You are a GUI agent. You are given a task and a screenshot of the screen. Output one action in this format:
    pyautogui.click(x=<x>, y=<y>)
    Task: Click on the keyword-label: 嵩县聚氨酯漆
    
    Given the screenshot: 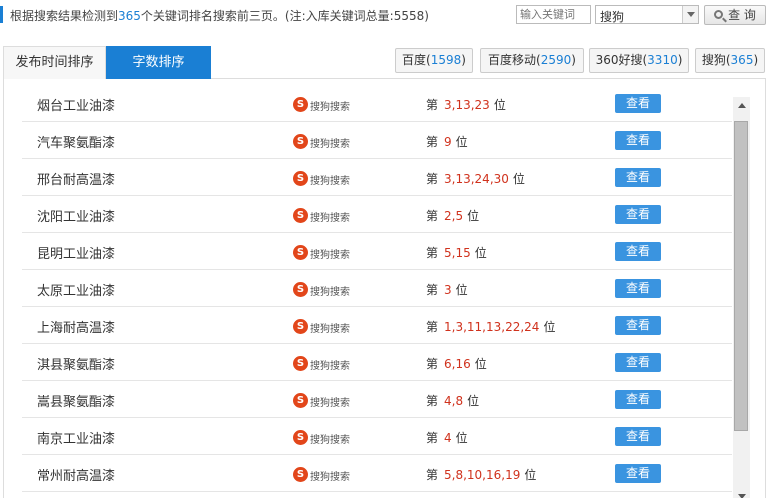 What is the action you would take?
    pyautogui.click(x=76, y=402)
    